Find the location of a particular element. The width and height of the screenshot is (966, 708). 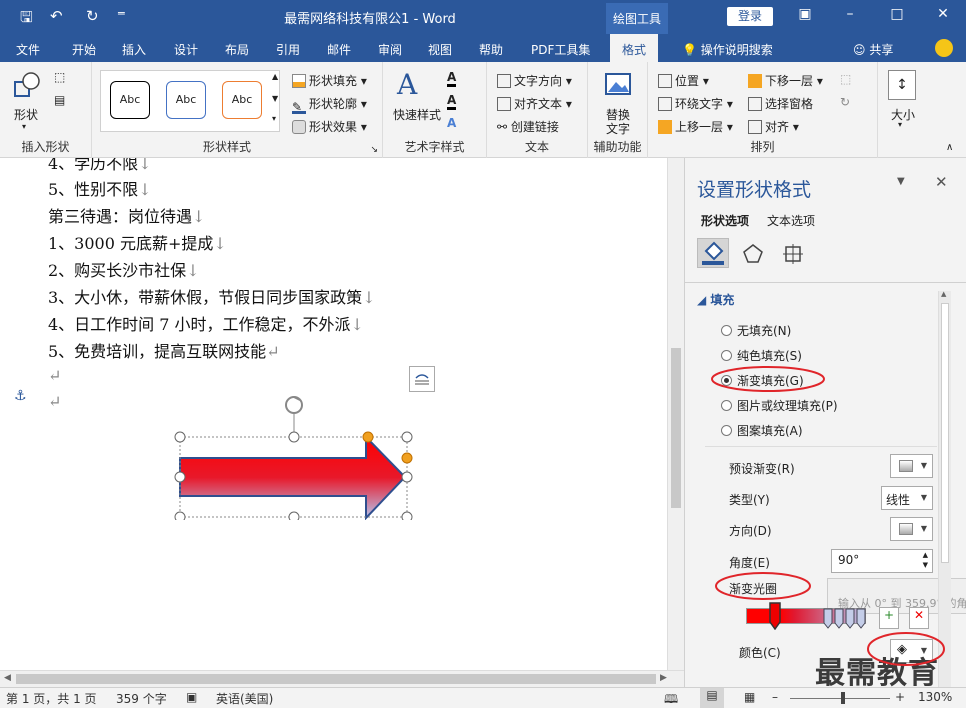

pane-options-icon: ▼ is located at coordinates (901, 181).